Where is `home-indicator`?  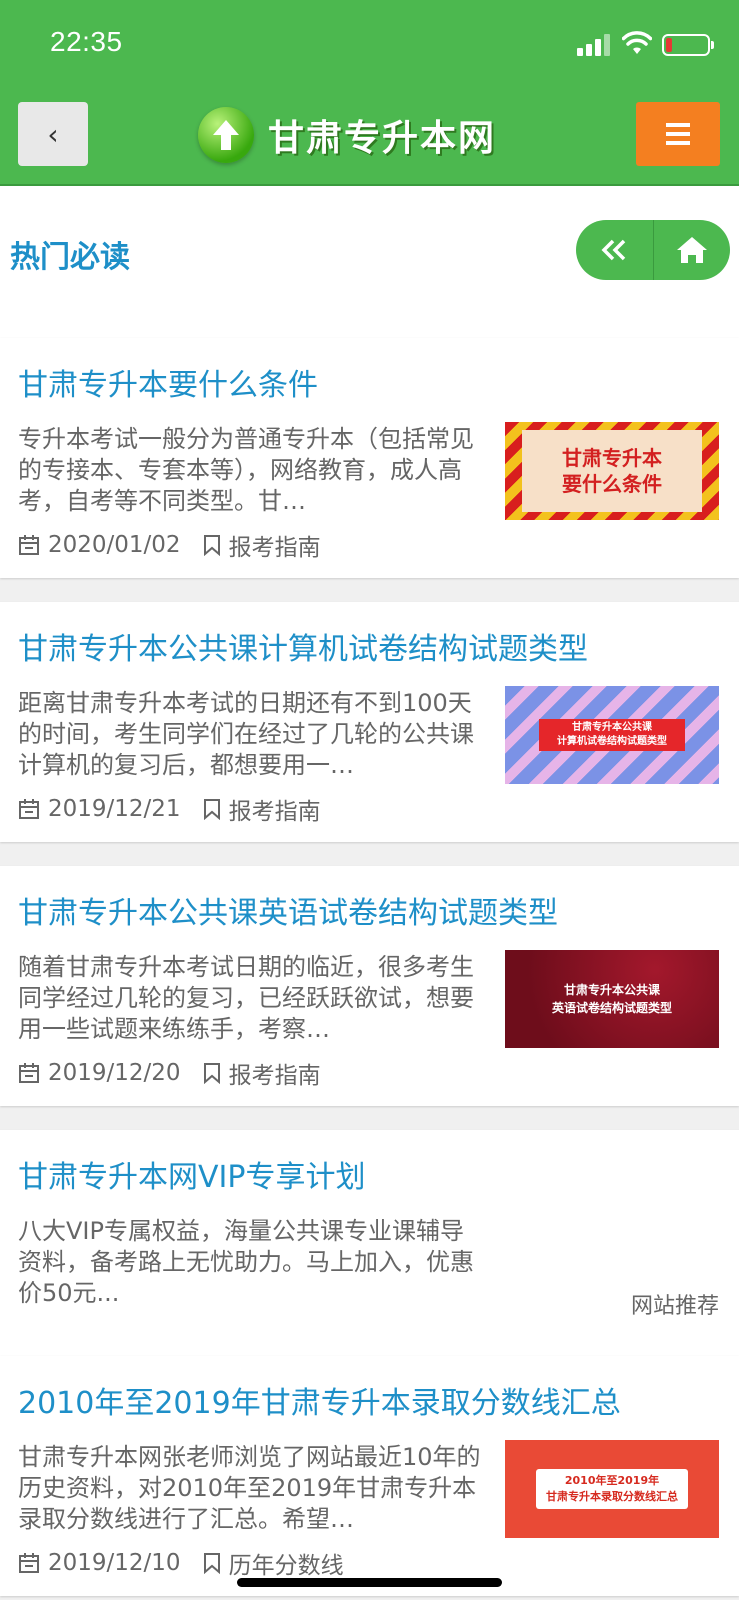
home-indicator is located at coordinates (369, 1582).